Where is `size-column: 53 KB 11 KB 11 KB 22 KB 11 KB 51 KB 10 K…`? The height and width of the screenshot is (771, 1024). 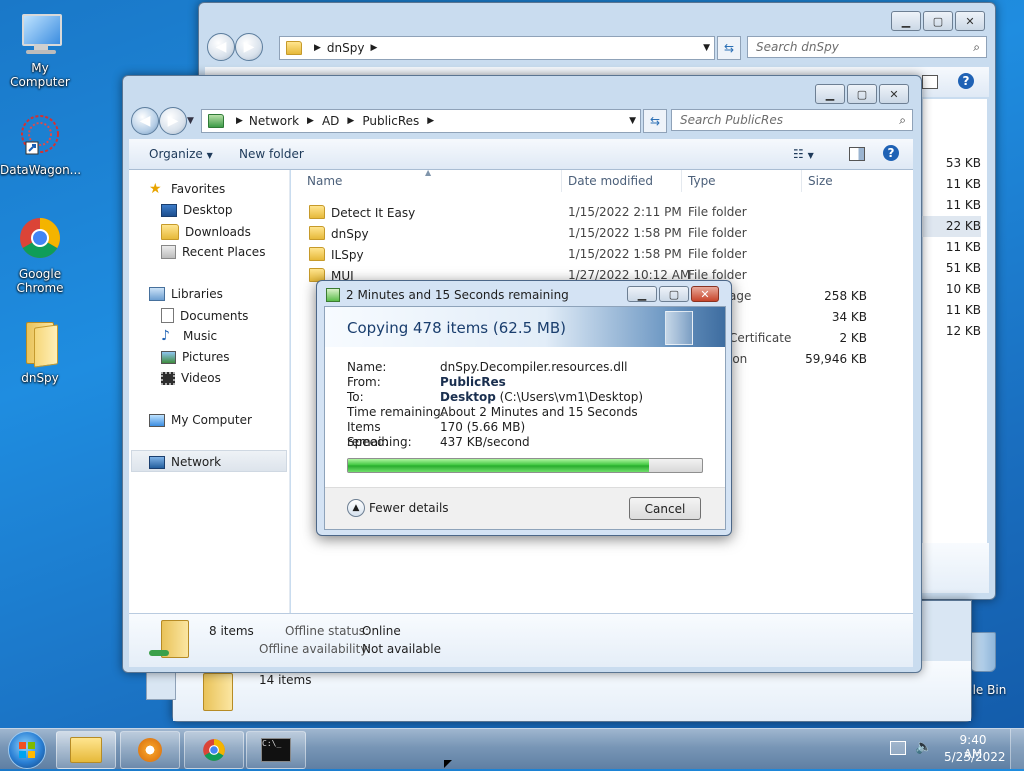
size-column: 53 KB 11 KB 11 KB 22 KB 11 KB 51 KB 10 K… is located at coordinates (951, 247).